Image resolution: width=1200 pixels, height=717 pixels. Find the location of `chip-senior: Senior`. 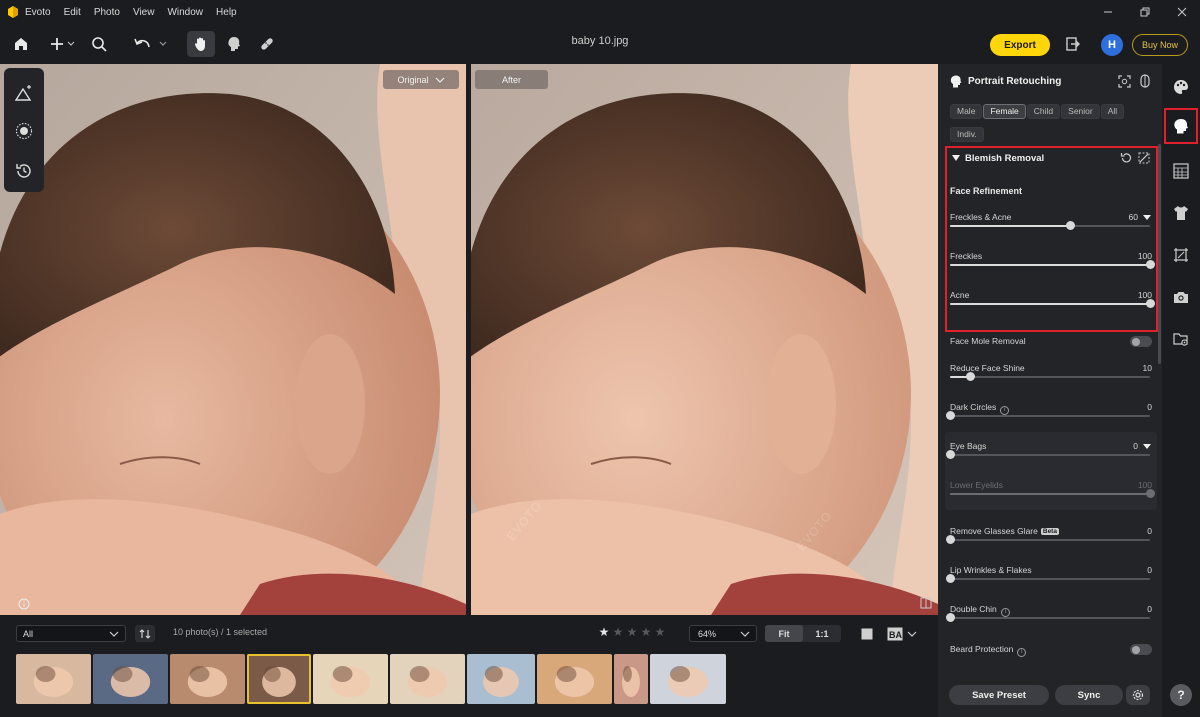

chip-senior: Senior is located at coordinates (1080, 111).